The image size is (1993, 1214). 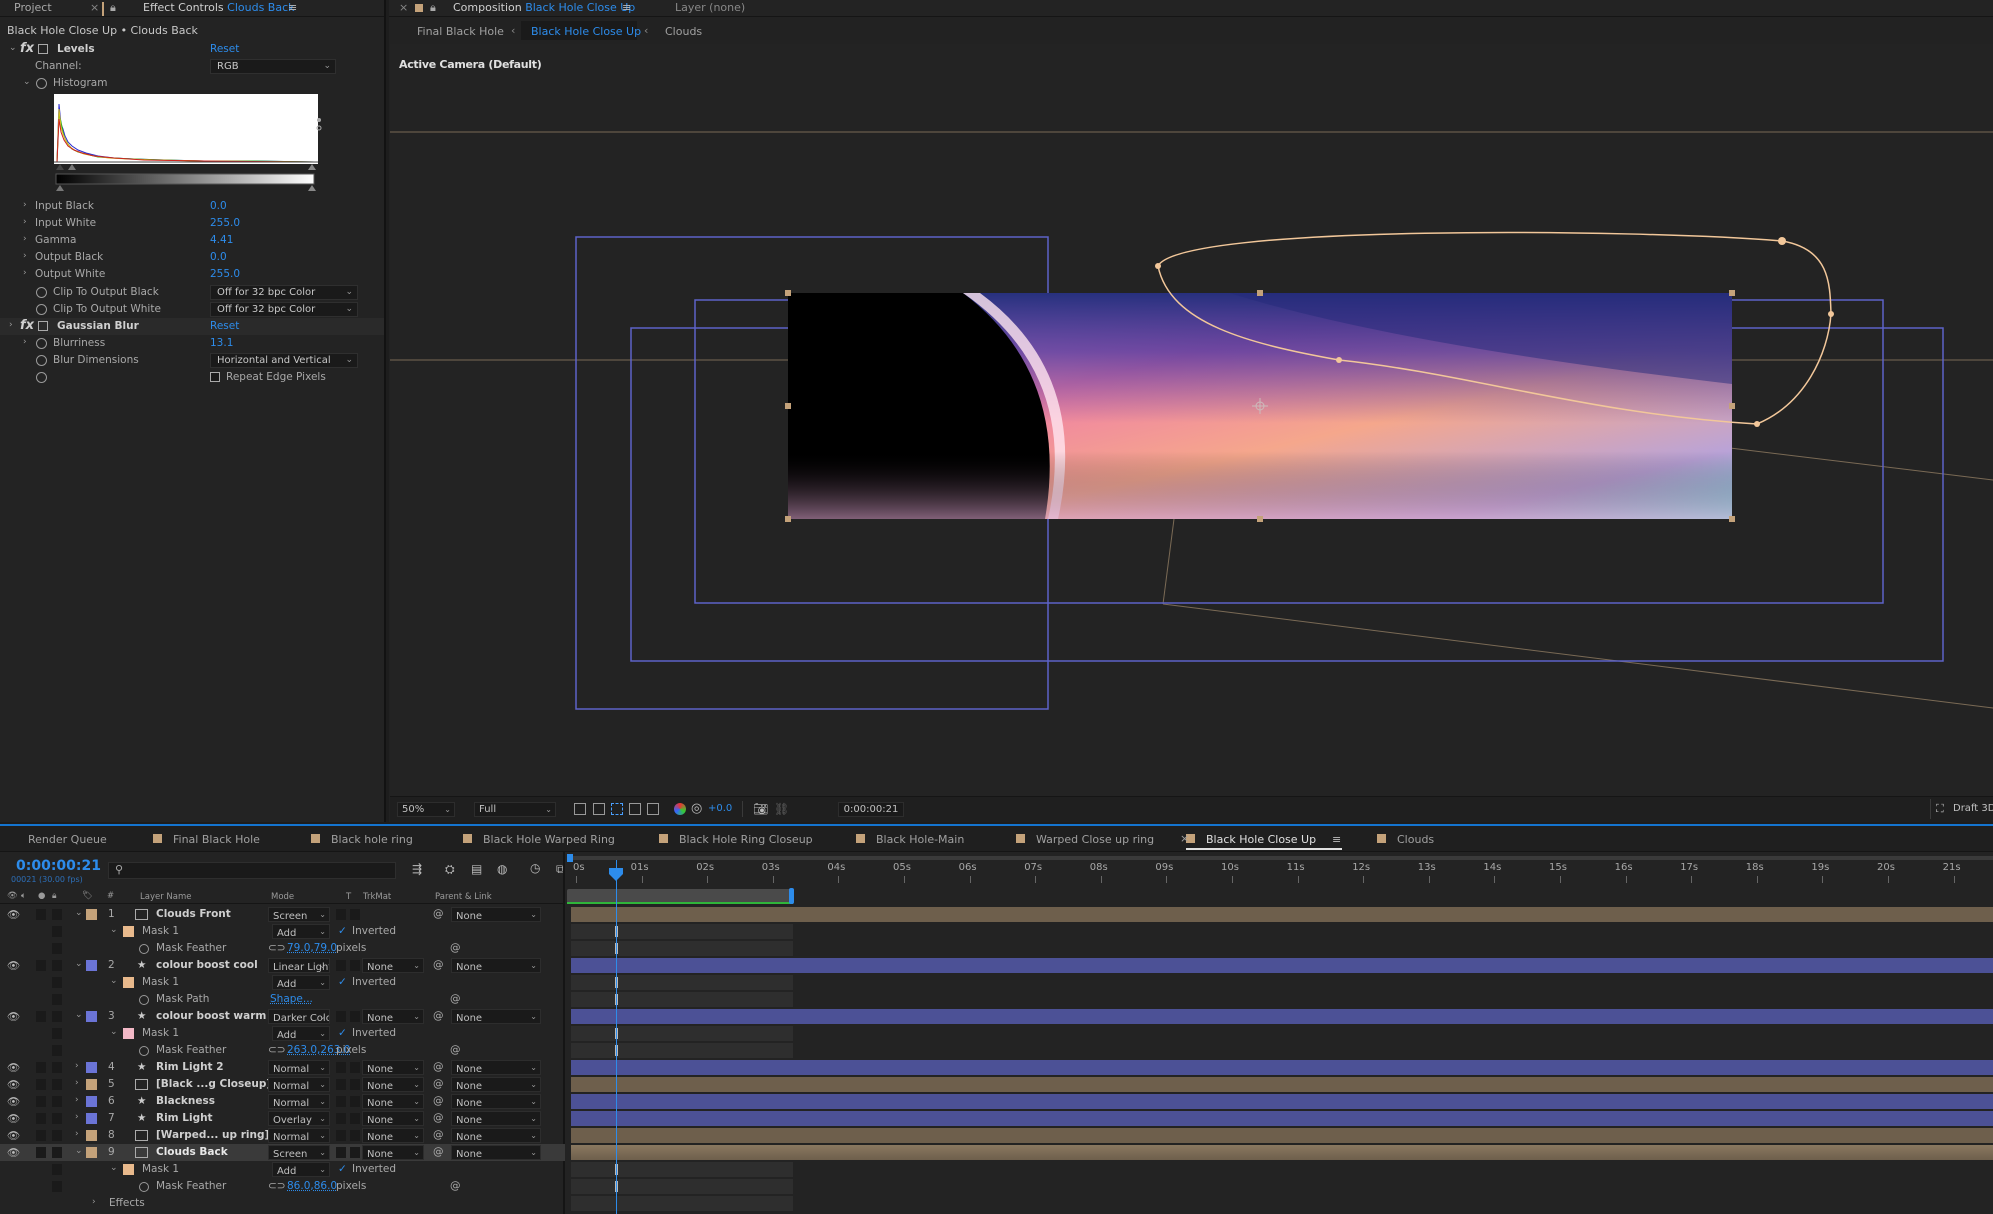 I want to click on draft-3d-icon: ⛶, so click(x=1940, y=809).